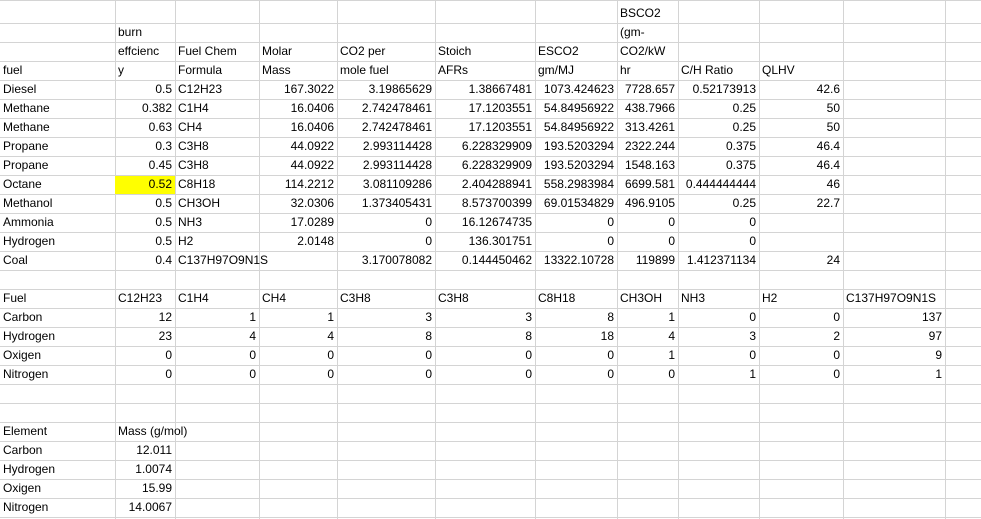 Image resolution: width=981 pixels, height=519 pixels. Describe the element at coordinates (145, 184) in the screenshot. I see `burn-efficiency-cell: 0.52` at that location.